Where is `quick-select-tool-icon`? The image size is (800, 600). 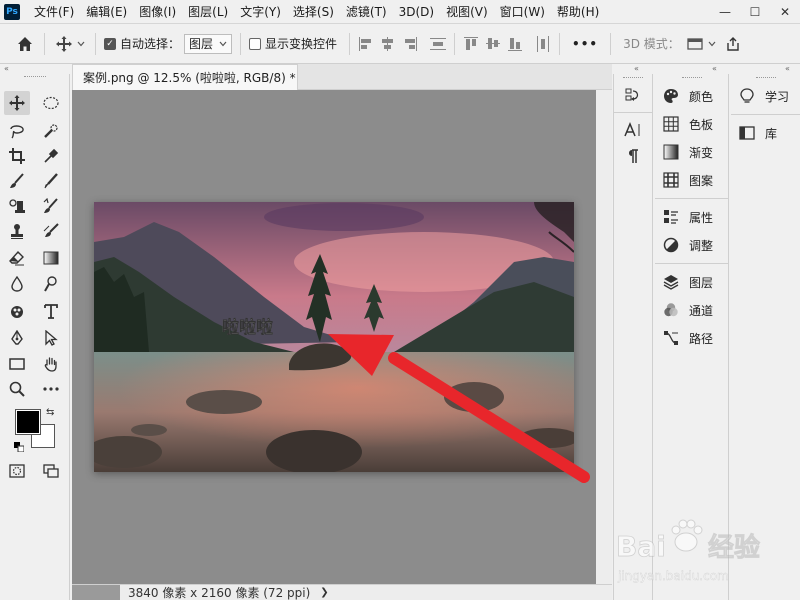 quick-select-tool-icon is located at coordinates (51, 131).